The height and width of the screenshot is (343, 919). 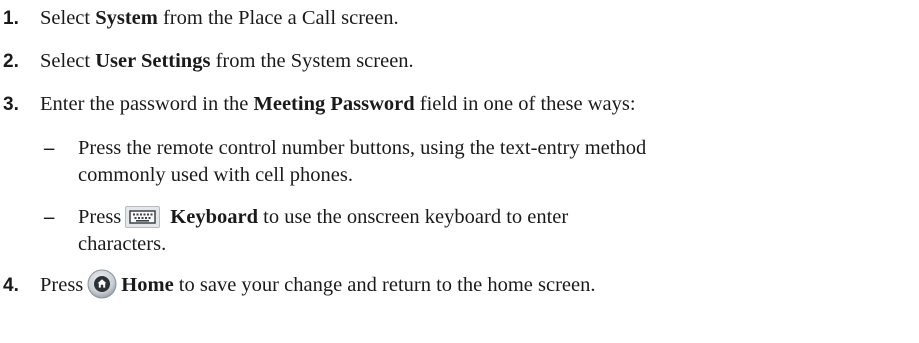 I want to click on step-number: 2., so click(x=11, y=61).